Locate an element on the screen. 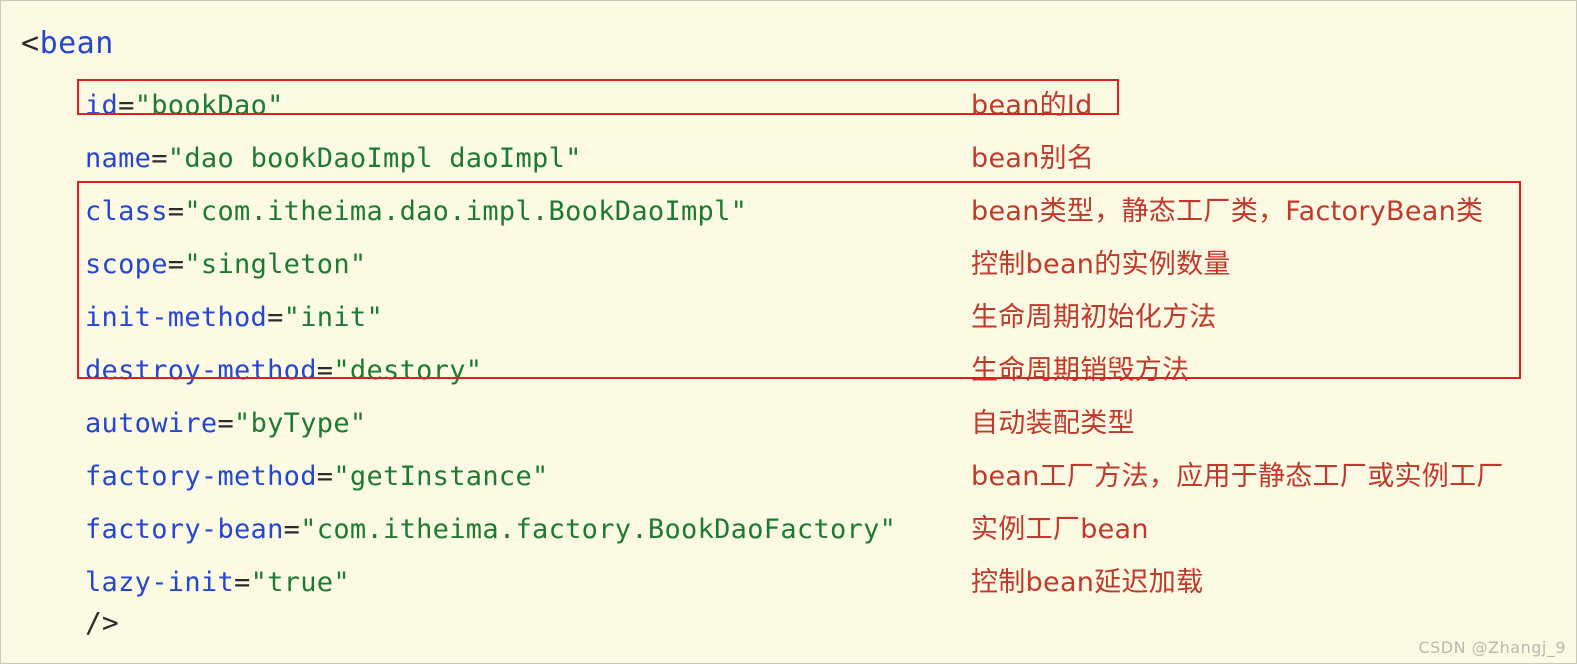 Image resolution: width=1577 pixels, height=664 pixels. attribute-annotation: 自动装配类型 is located at coordinates (1053, 423).